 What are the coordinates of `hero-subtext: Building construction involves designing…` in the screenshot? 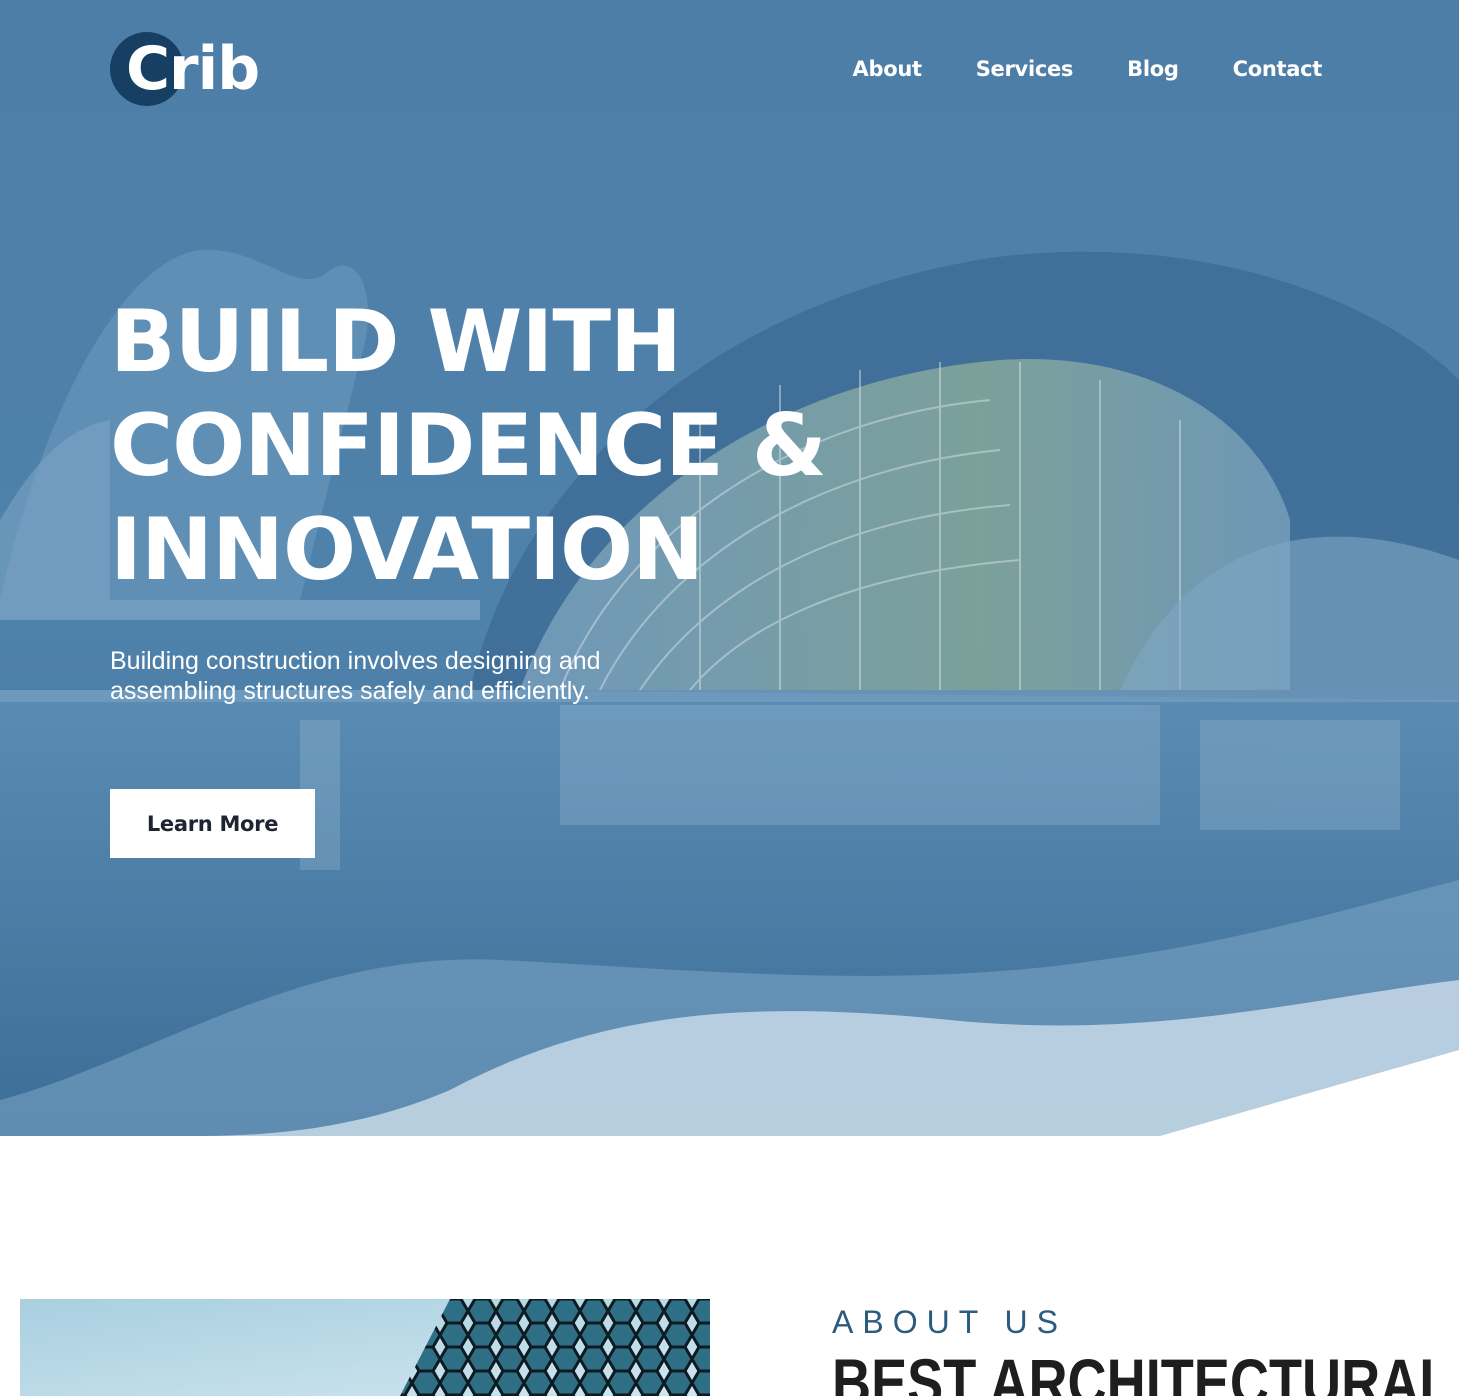 It's located at (355, 676).